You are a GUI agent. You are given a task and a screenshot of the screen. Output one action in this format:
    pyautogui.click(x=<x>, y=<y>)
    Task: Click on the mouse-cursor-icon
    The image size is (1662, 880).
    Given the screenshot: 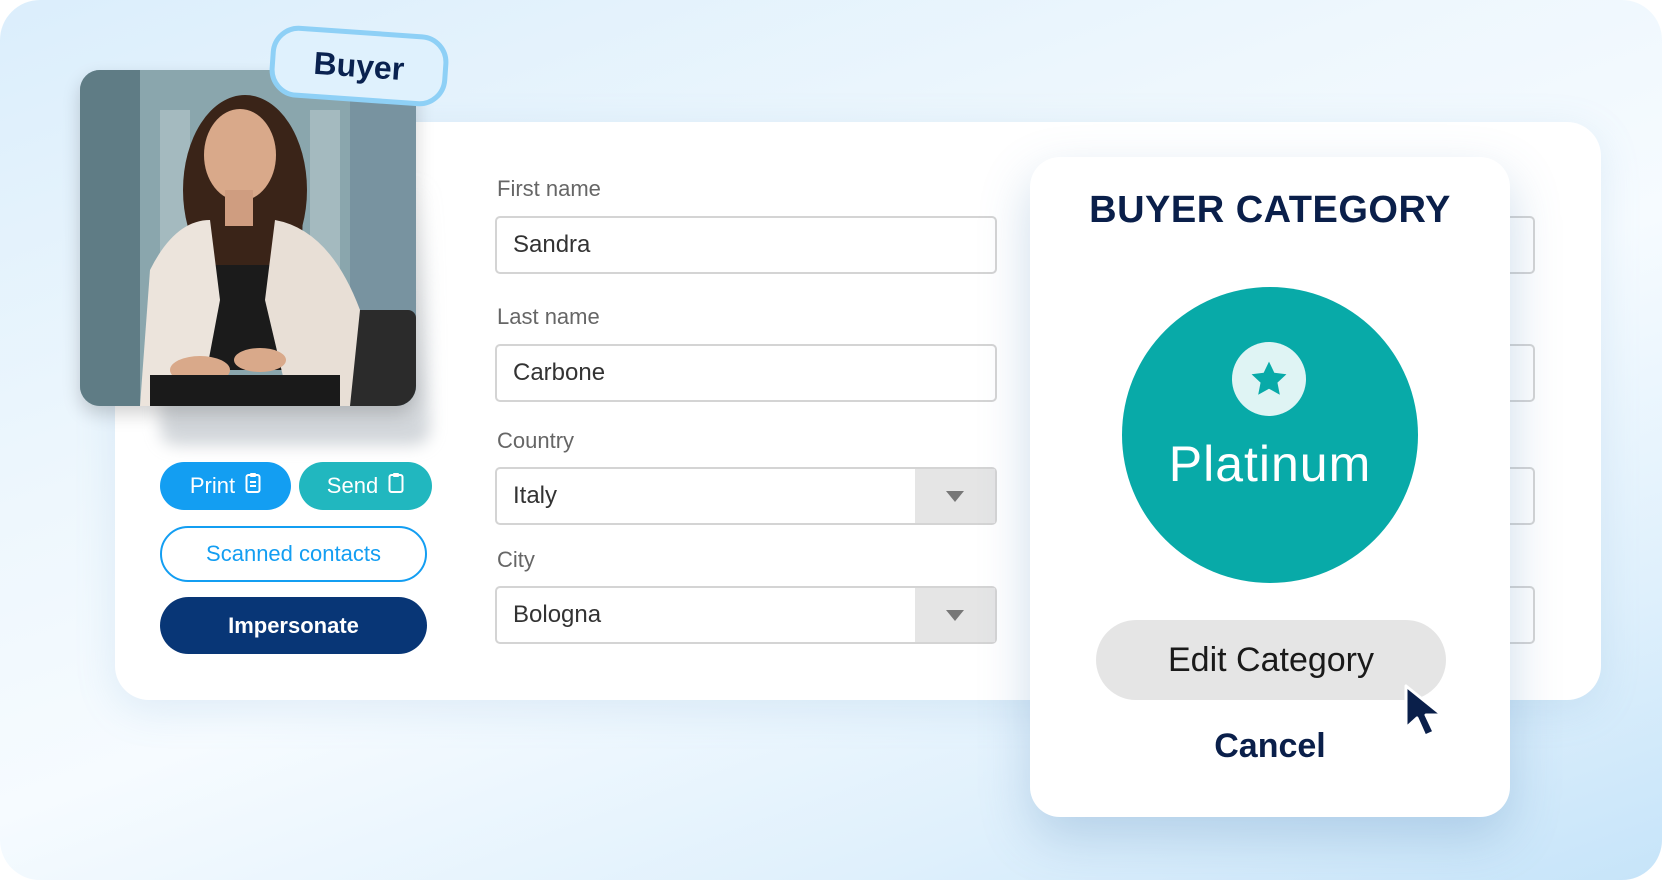 What is the action you would take?
    pyautogui.click(x=1426, y=713)
    